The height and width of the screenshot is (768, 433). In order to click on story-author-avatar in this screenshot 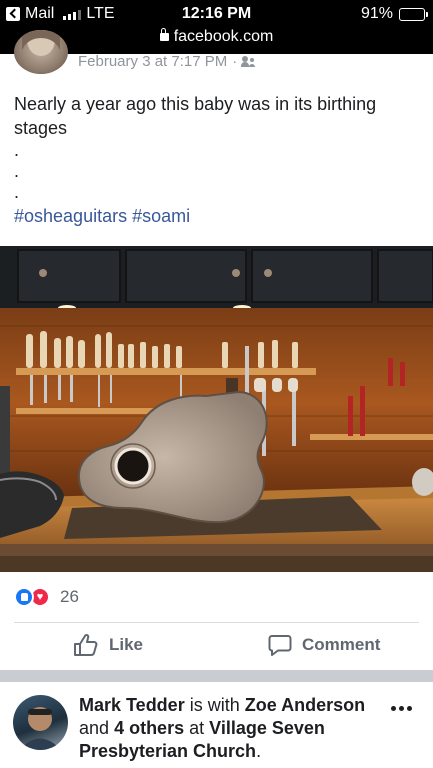, I will do `click(40, 722)`.